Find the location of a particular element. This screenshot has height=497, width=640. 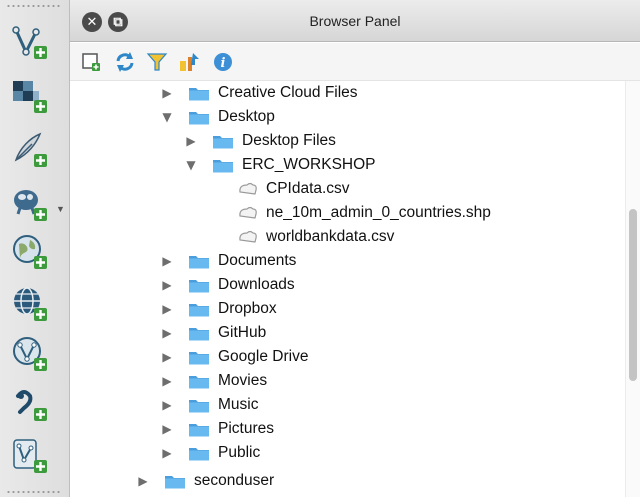

add-delimited-text-layer-icon is located at coordinates (30, 150).